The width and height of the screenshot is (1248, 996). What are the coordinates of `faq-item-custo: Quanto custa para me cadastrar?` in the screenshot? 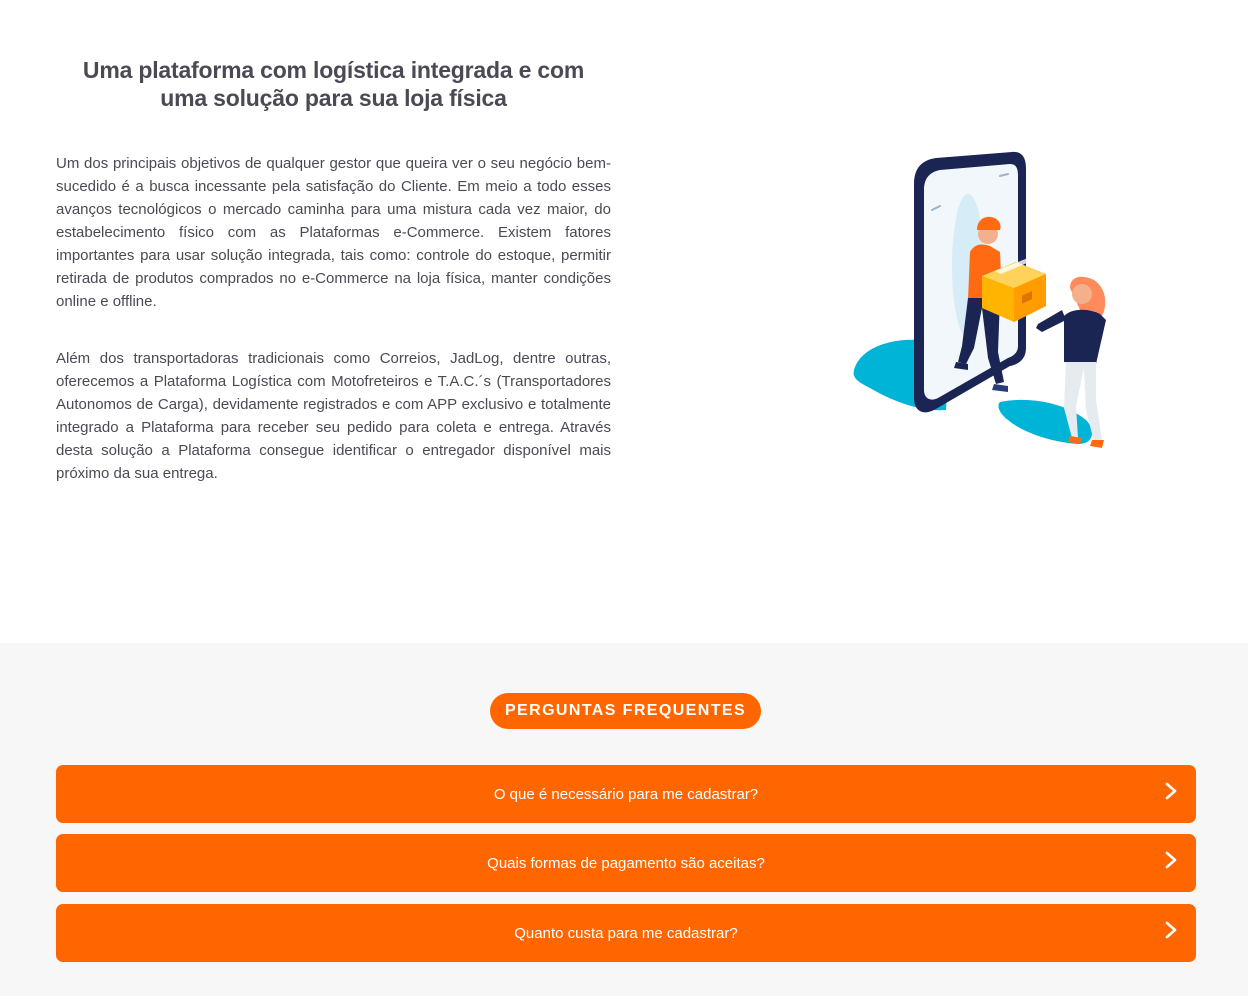 It's located at (626, 933).